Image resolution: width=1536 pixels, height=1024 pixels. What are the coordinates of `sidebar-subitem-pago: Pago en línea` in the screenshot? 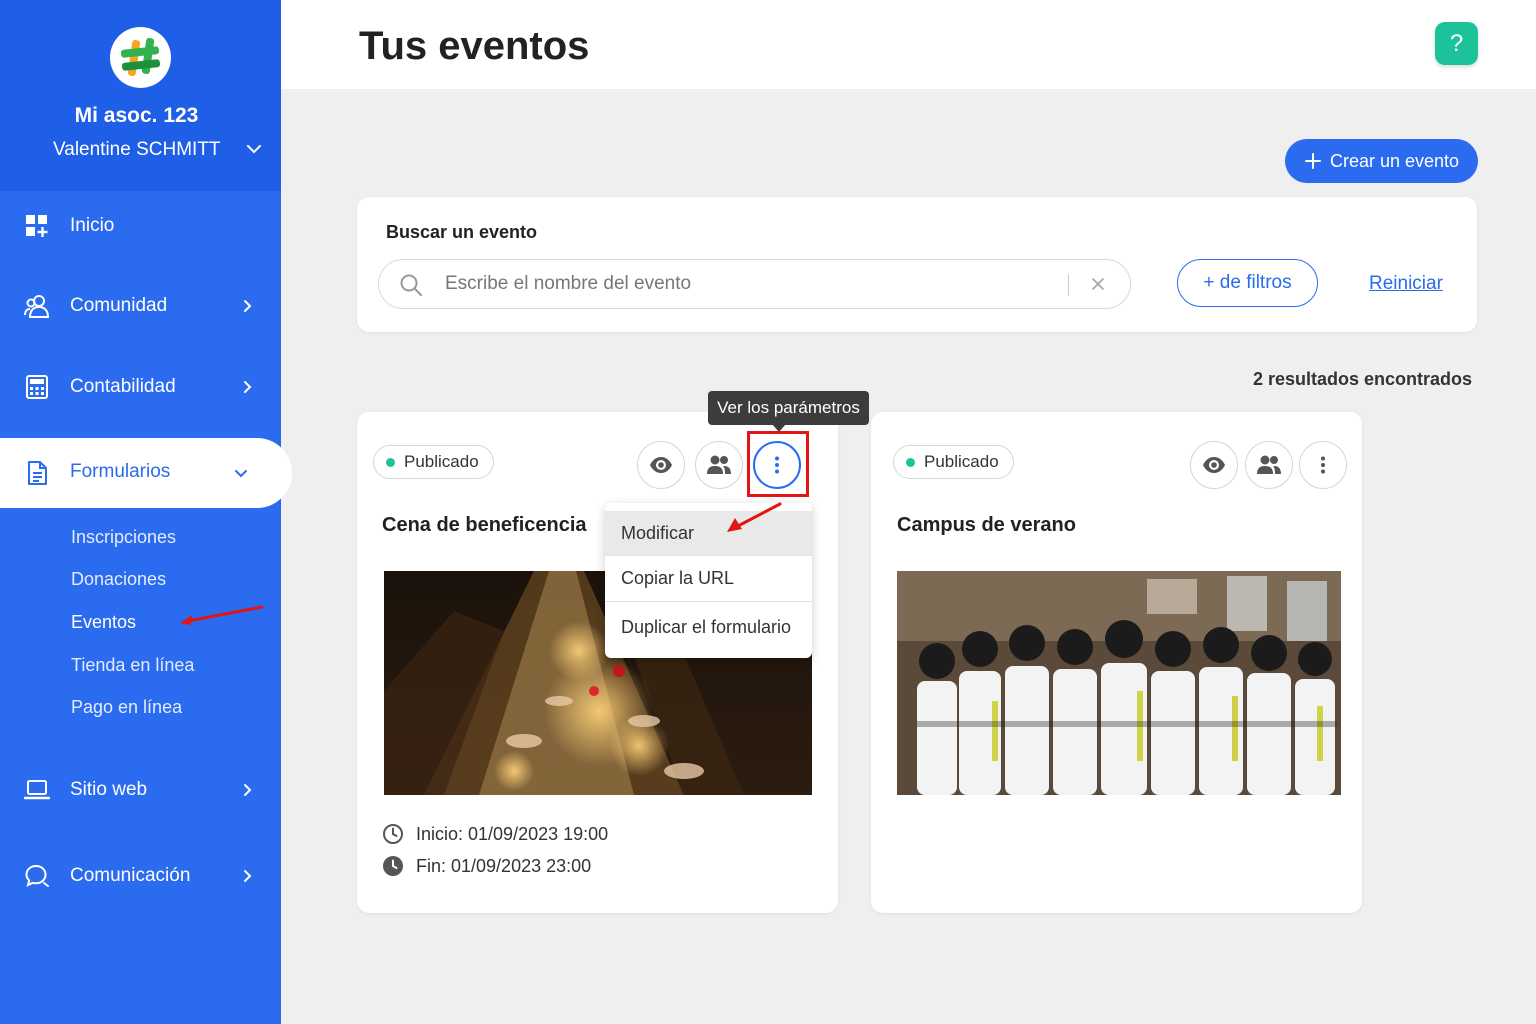 It's located at (126, 707).